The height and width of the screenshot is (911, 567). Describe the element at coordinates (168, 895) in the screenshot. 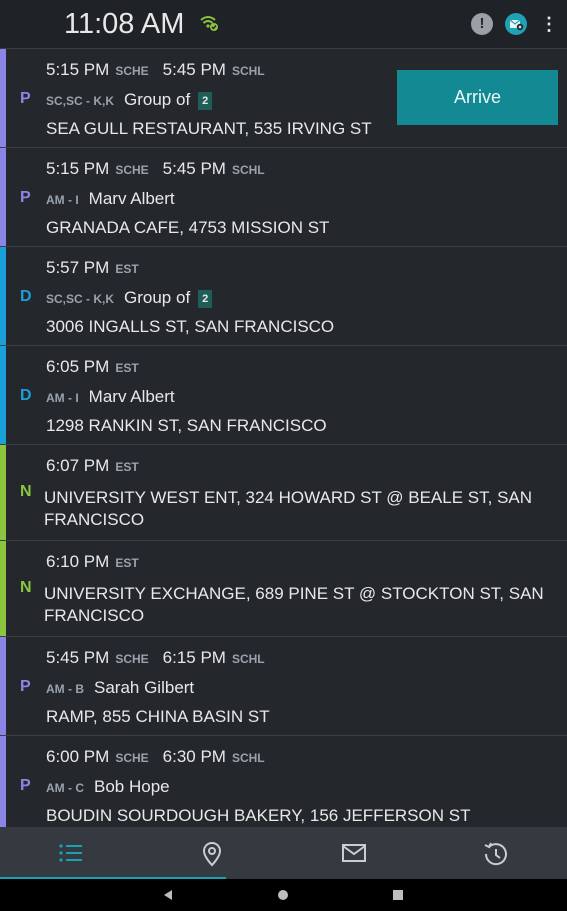

I see `back-icon` at that location.